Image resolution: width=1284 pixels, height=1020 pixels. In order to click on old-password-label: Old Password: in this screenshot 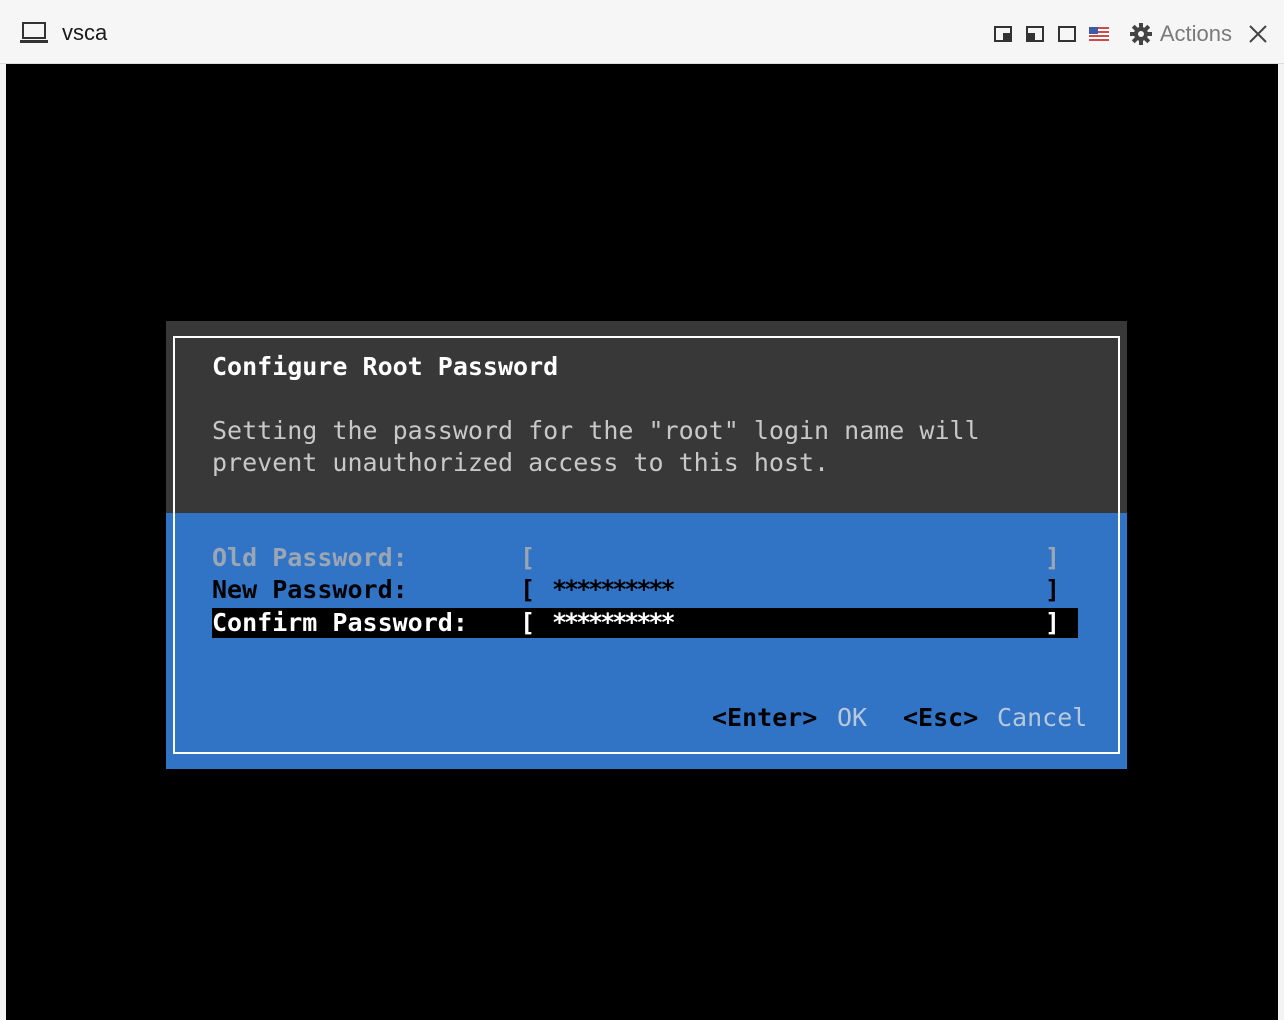, I will do `click(310, 557)`.